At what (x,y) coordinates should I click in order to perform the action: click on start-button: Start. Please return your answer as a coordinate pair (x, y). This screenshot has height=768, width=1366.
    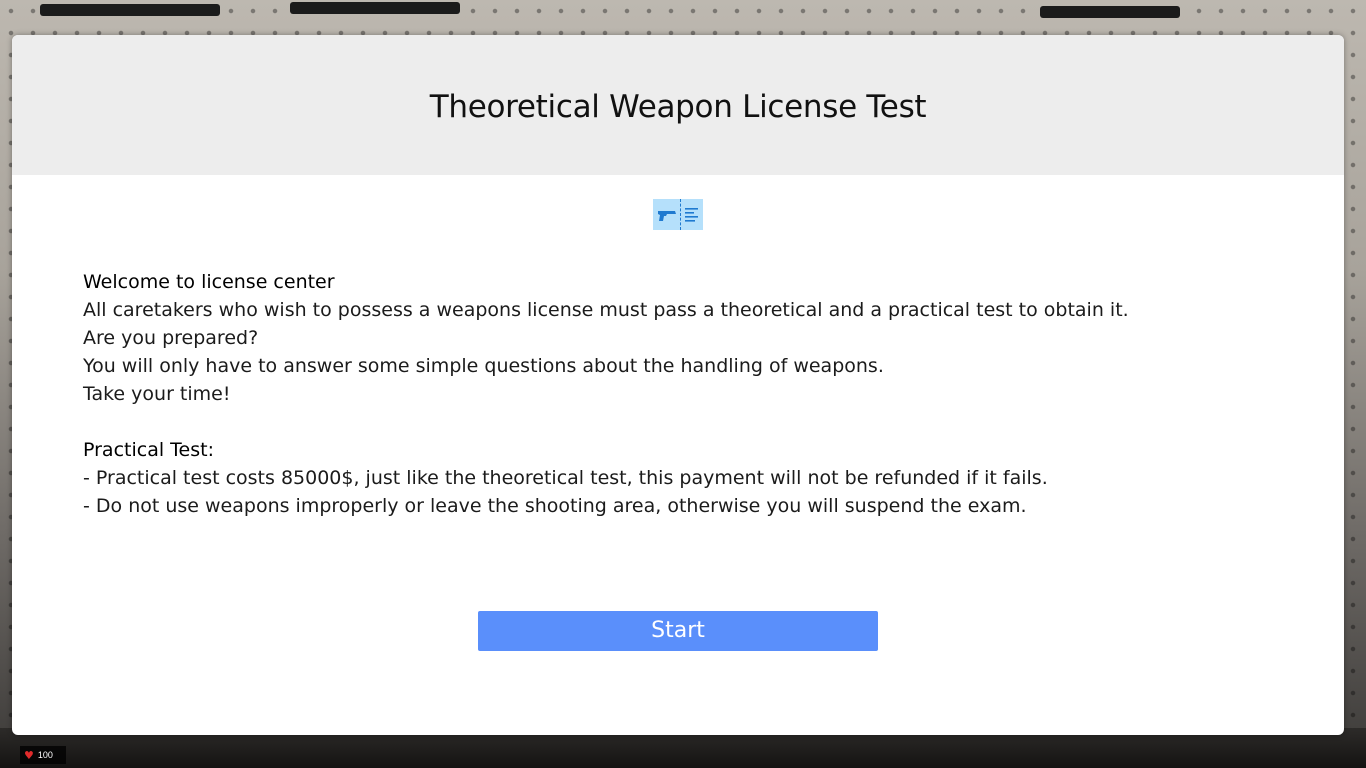
    Looking at the image, I should click on (678, 631).